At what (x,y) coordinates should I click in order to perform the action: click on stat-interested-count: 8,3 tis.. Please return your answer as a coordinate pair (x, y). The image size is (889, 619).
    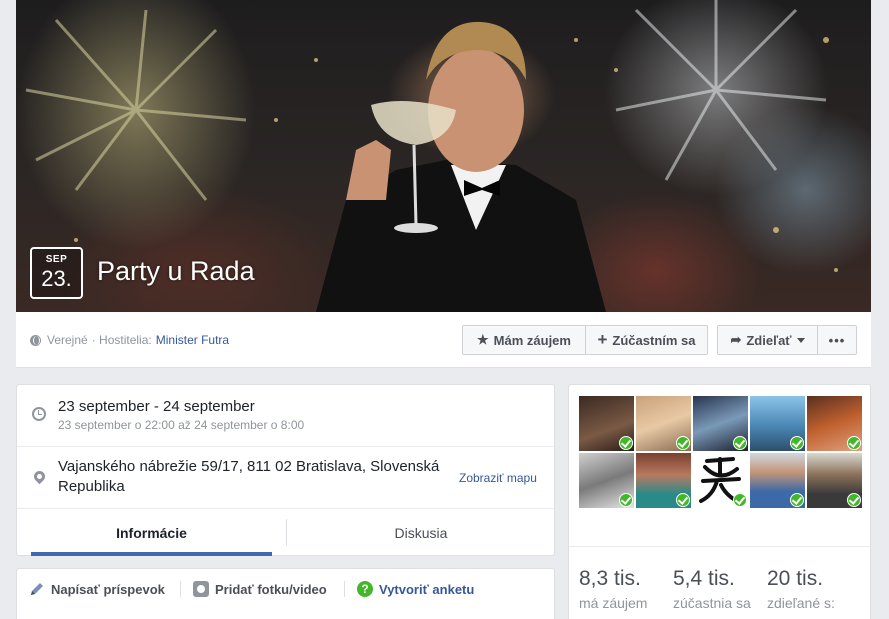
    Looking at the image, I should click on (610, 578).